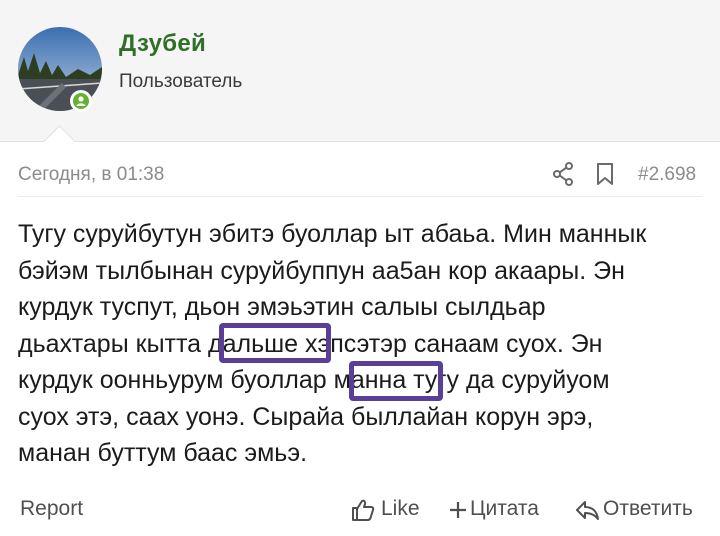  I want to click on quote-button: Цитата, so click(504, 509).